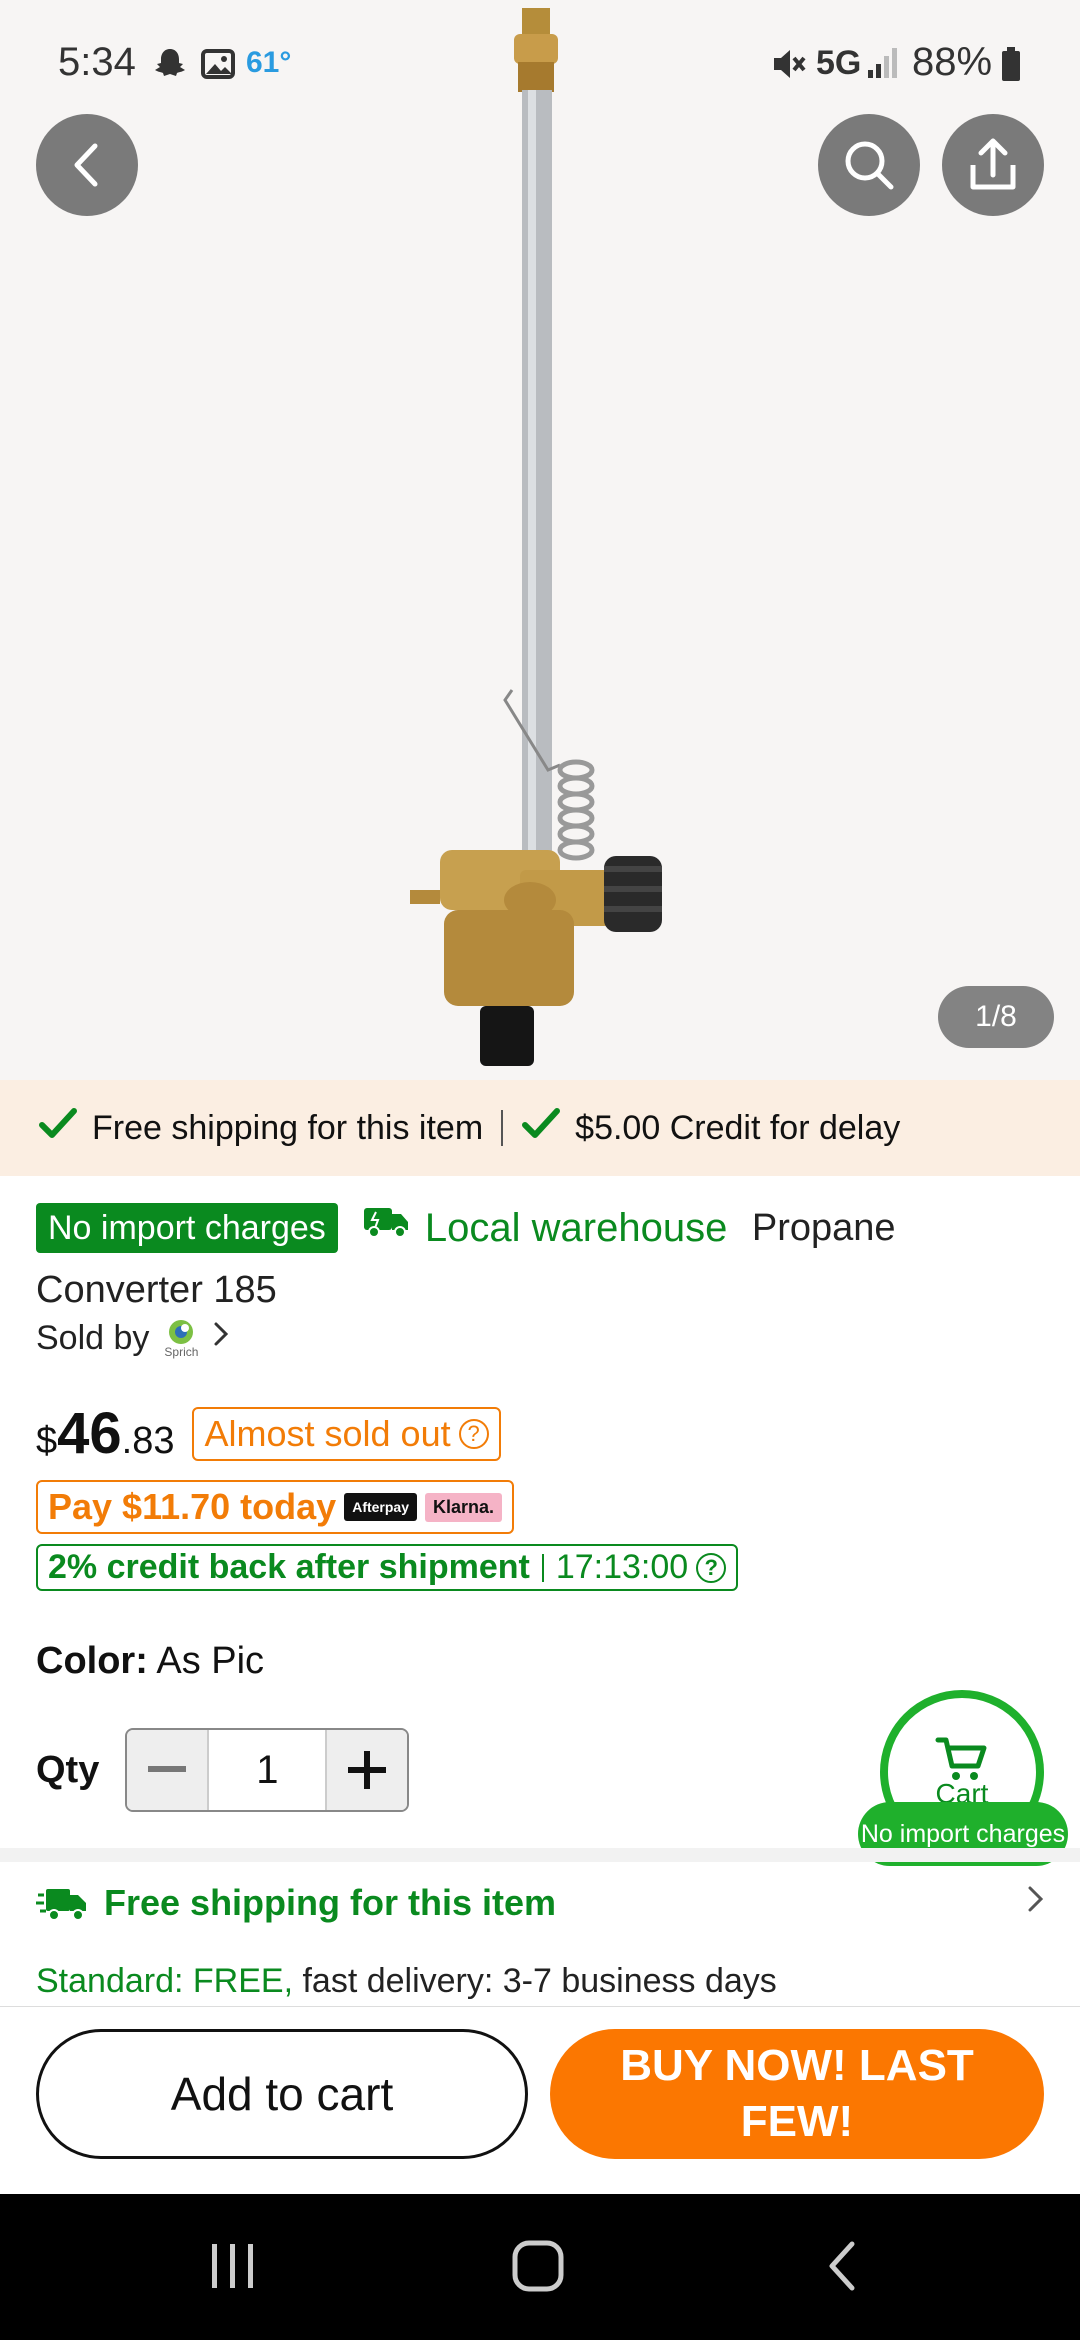 The image size is (1080, 2340). I want to click on credit-back-timer: 17:13:00, so click(622, 1567).